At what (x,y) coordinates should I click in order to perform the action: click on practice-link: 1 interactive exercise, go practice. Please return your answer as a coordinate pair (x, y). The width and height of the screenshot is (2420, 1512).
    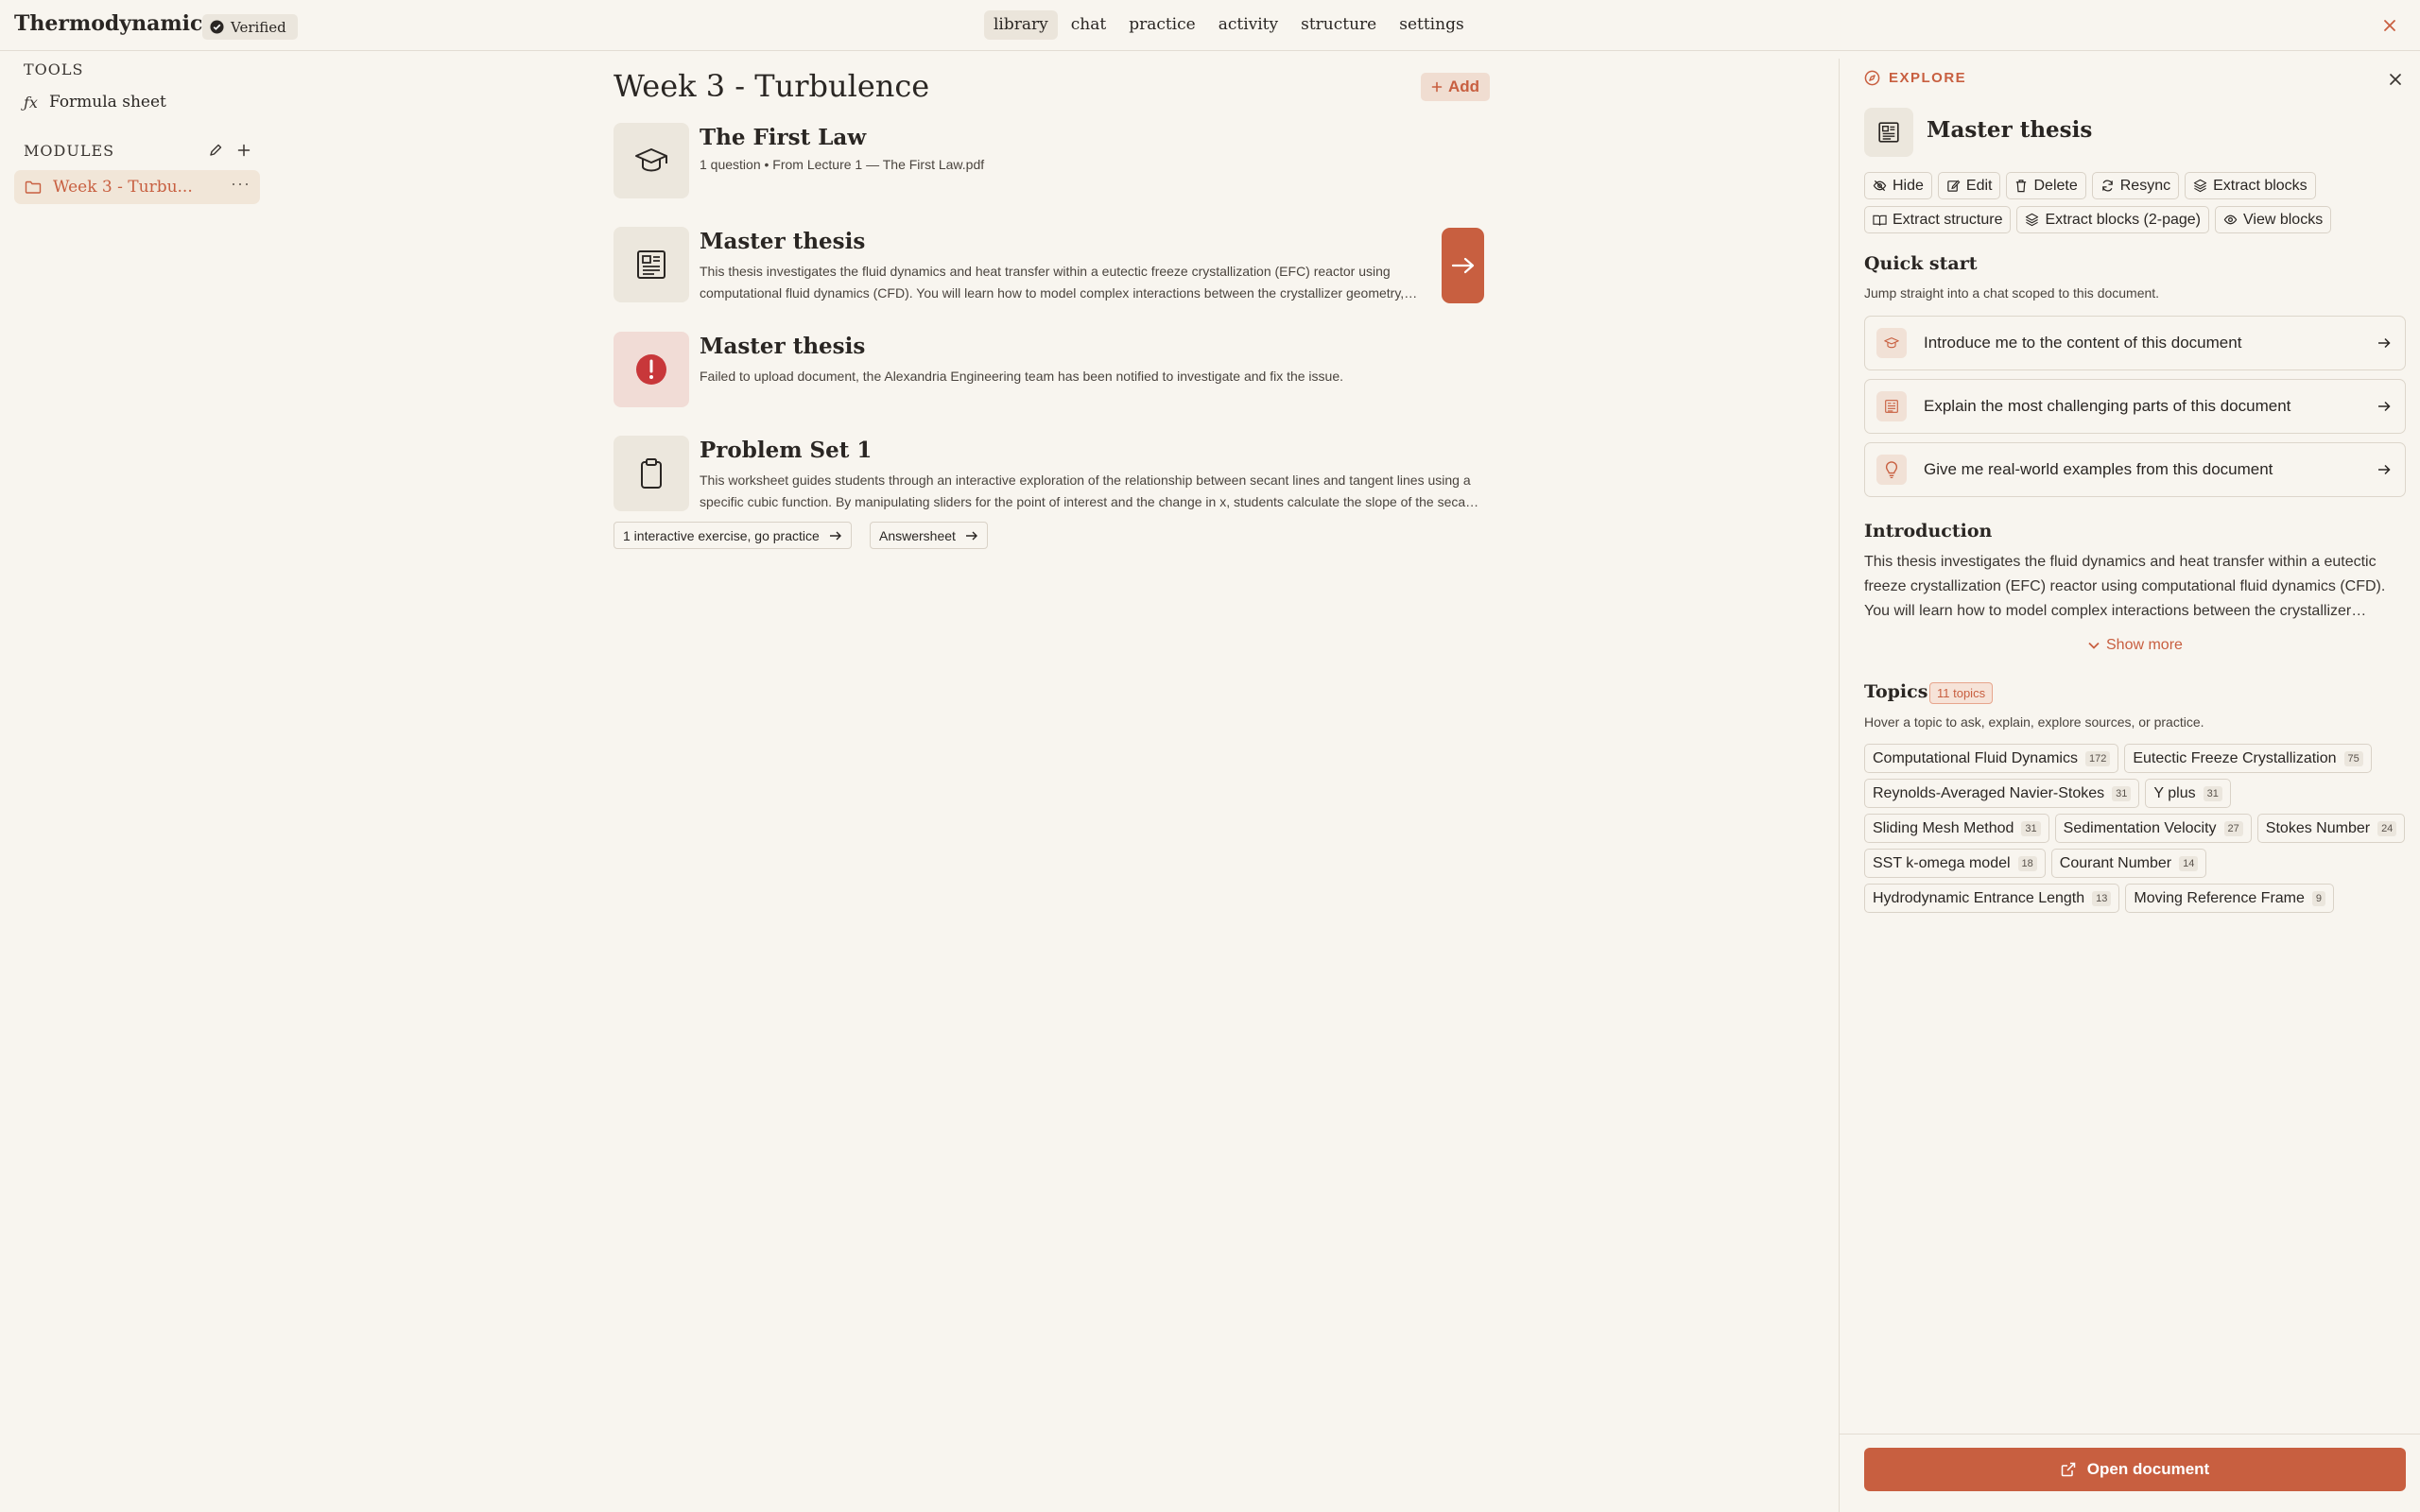
    Looking at the image, I should click on (733, 535).